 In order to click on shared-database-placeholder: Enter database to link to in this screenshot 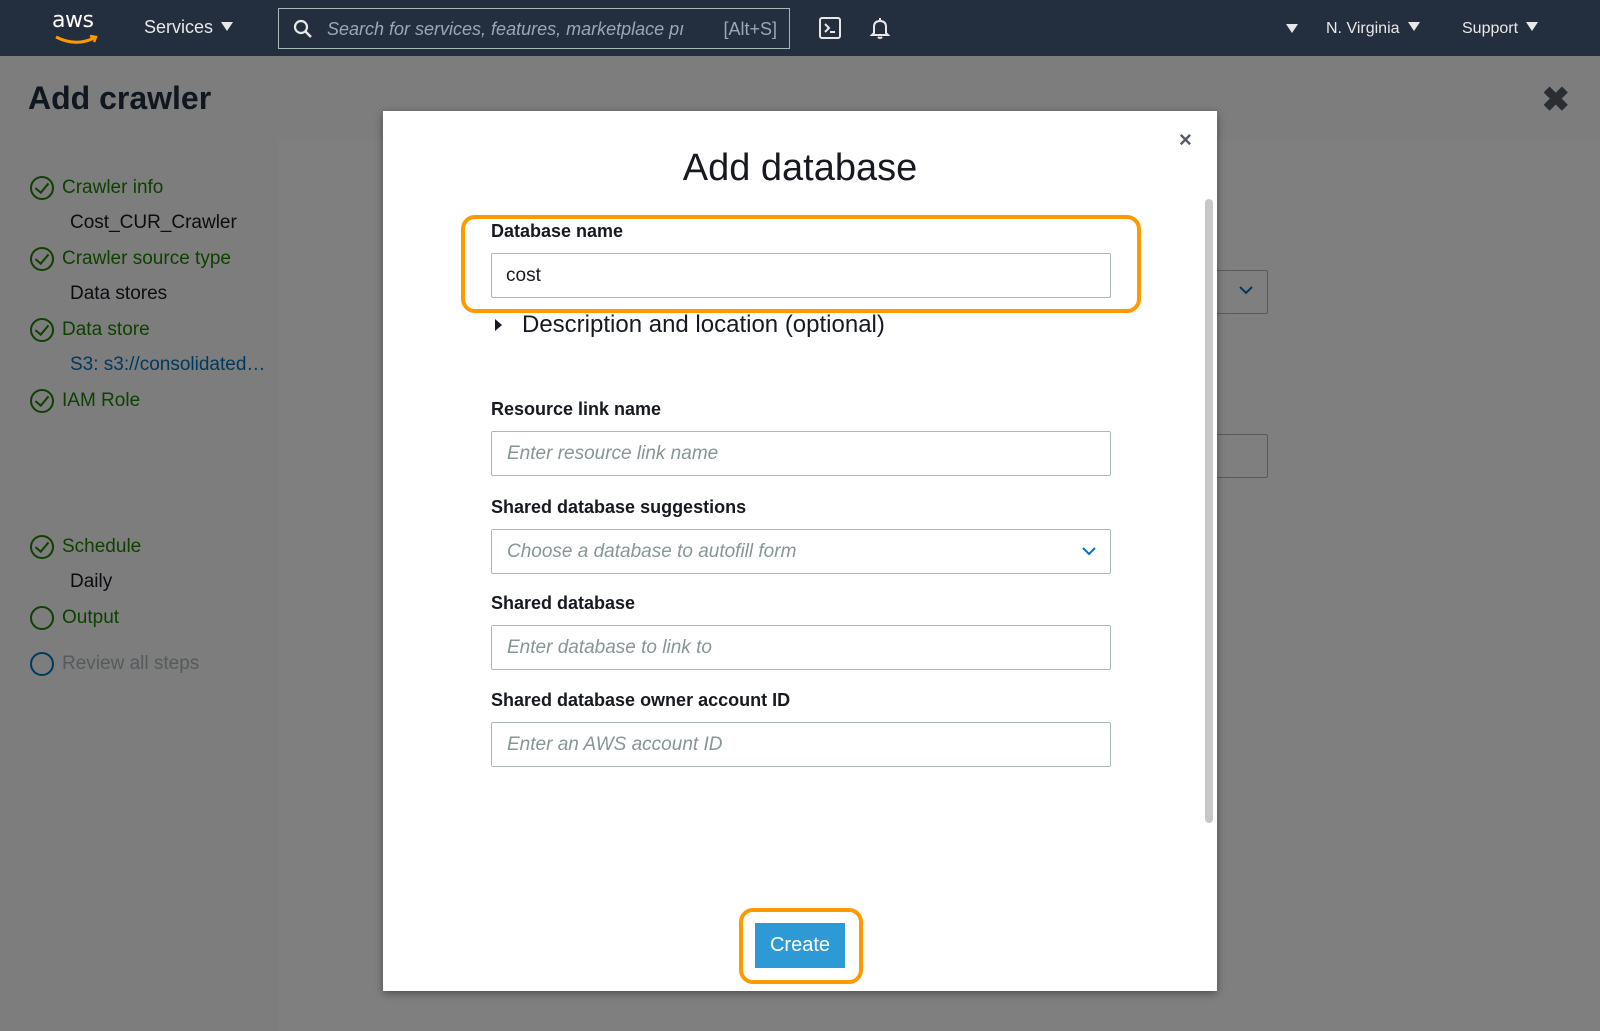, I will do `click(609, 647)`.